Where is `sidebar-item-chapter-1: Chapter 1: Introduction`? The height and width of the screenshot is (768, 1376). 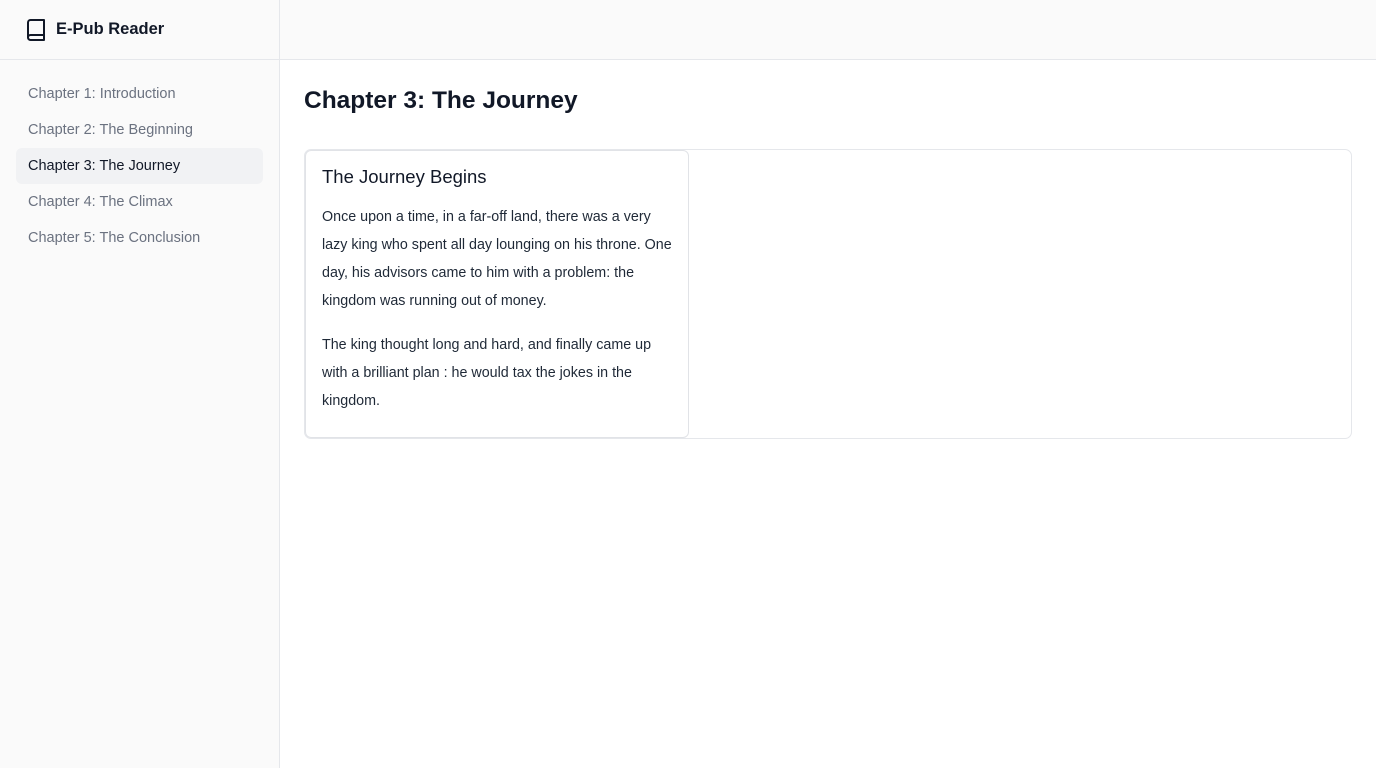
sidebar-item-chapter-1: Chapter 1: Introduction is located at coordinates (139, 94).